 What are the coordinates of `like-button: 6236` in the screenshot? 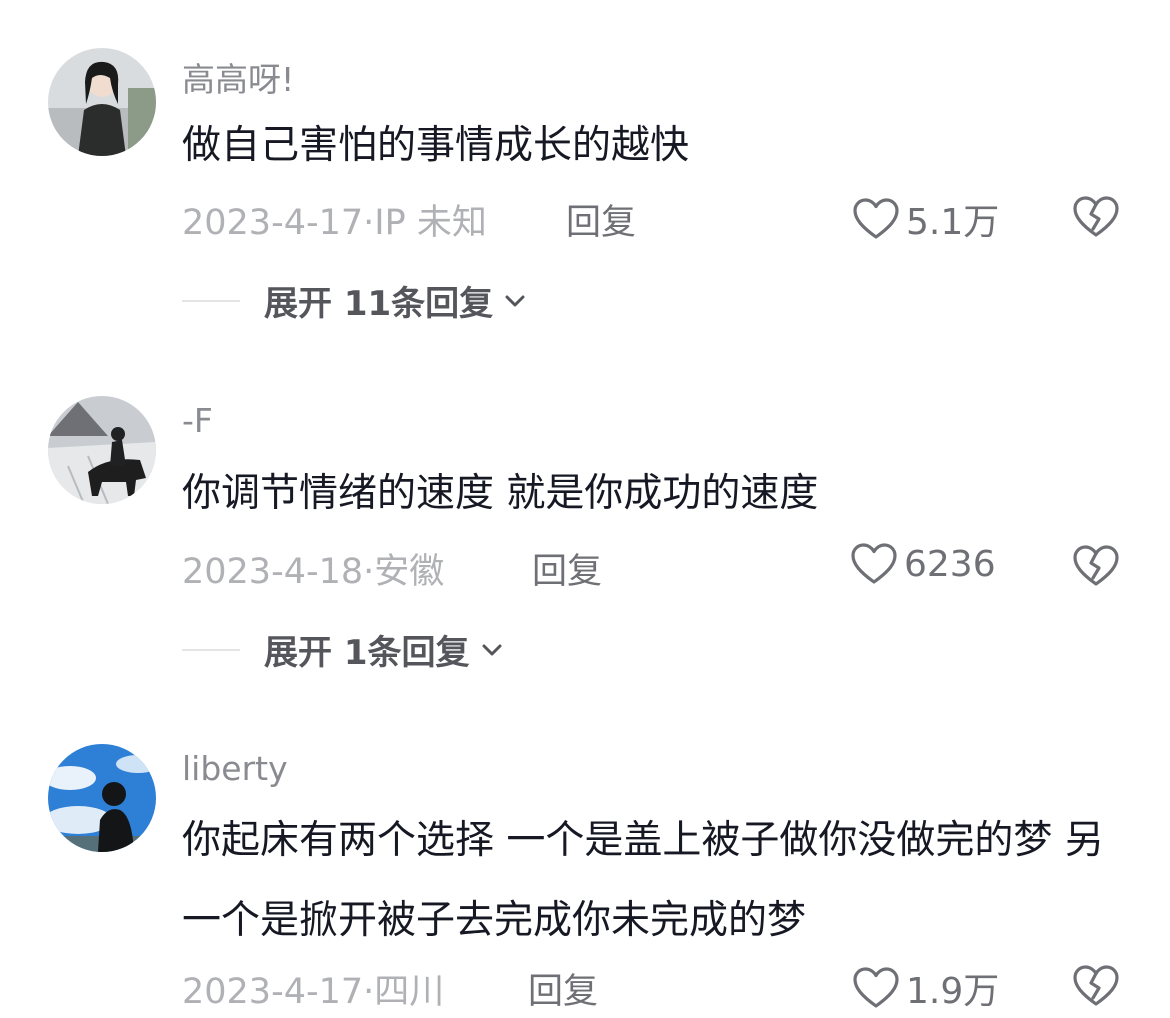 It's located at (923, 564).